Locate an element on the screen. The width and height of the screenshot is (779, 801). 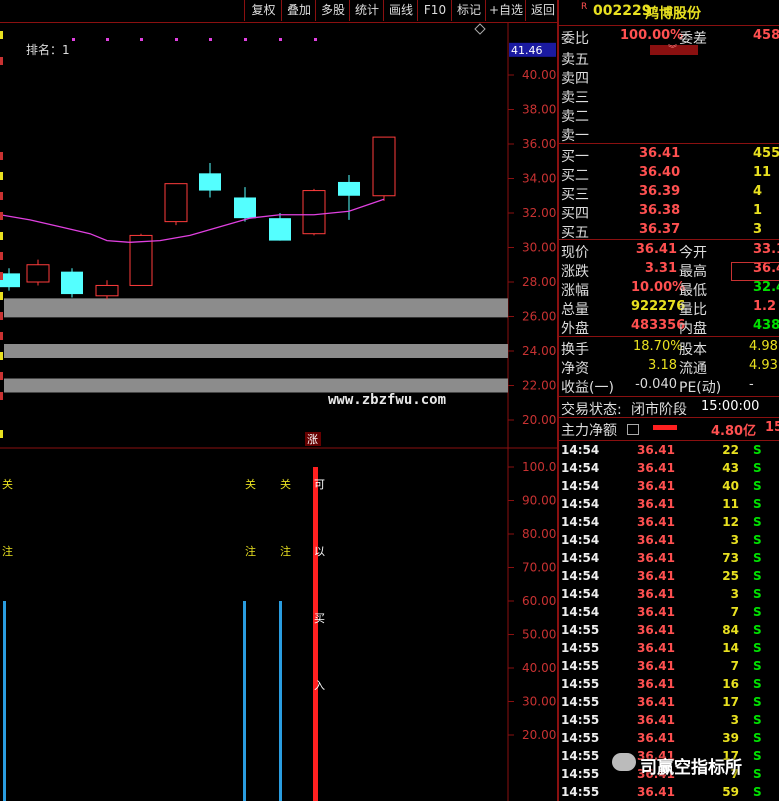
indicator-axis-label: 50.00 is located at coordinates (539, 635).